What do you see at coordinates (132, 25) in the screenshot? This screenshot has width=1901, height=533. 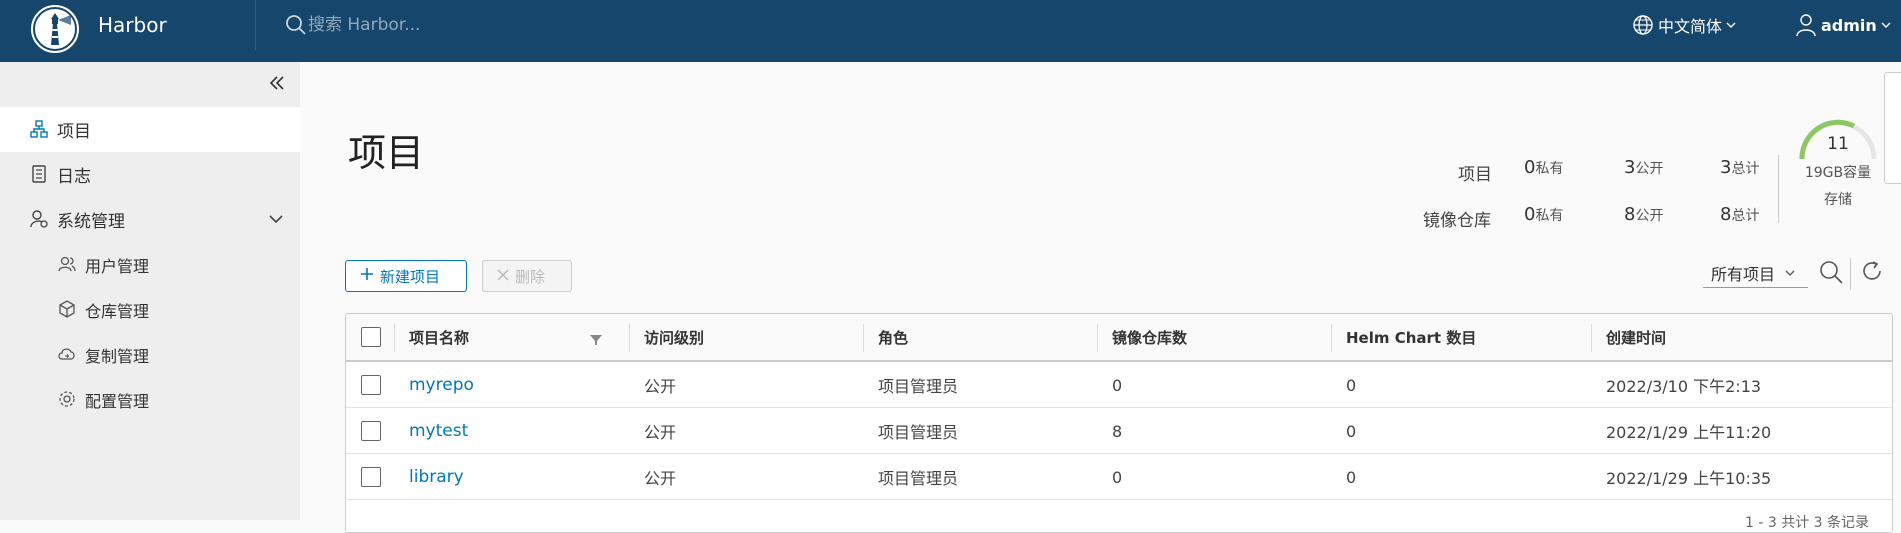 I see `brand-name: Harbor` at bounding box center [132, 25].